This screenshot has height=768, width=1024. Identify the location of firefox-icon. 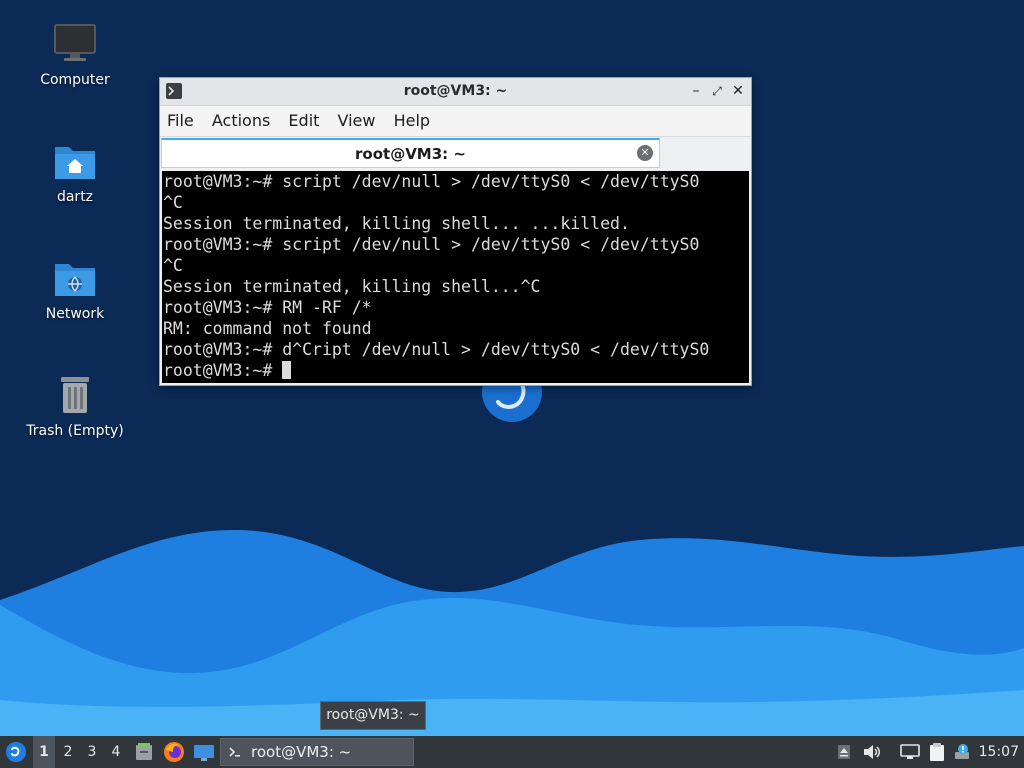
(174, 752).